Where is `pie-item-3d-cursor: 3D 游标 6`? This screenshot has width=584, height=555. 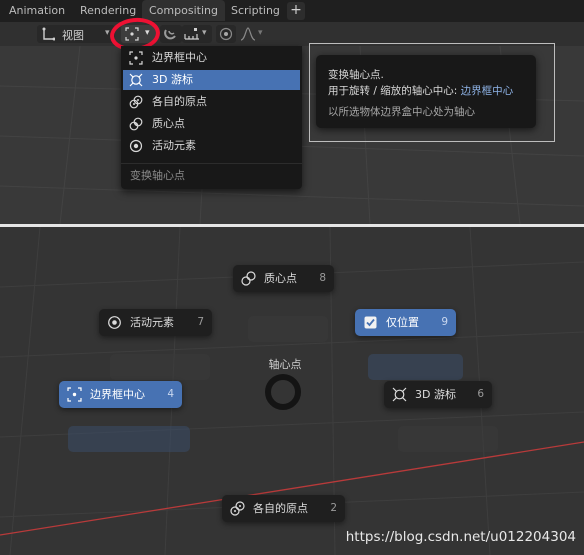
pie-item-3d-cursor: 3D 游标 6 is located at coordinates (438, 394).